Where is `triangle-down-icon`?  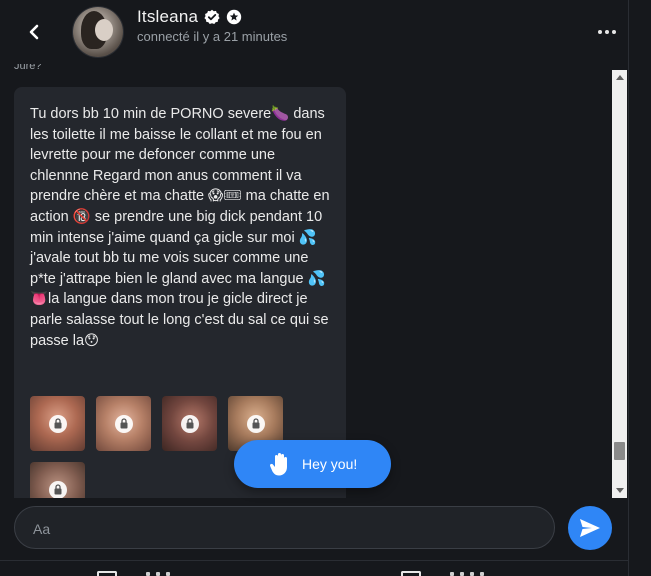
triangle-down-icon is located at coordinates (619, 490).